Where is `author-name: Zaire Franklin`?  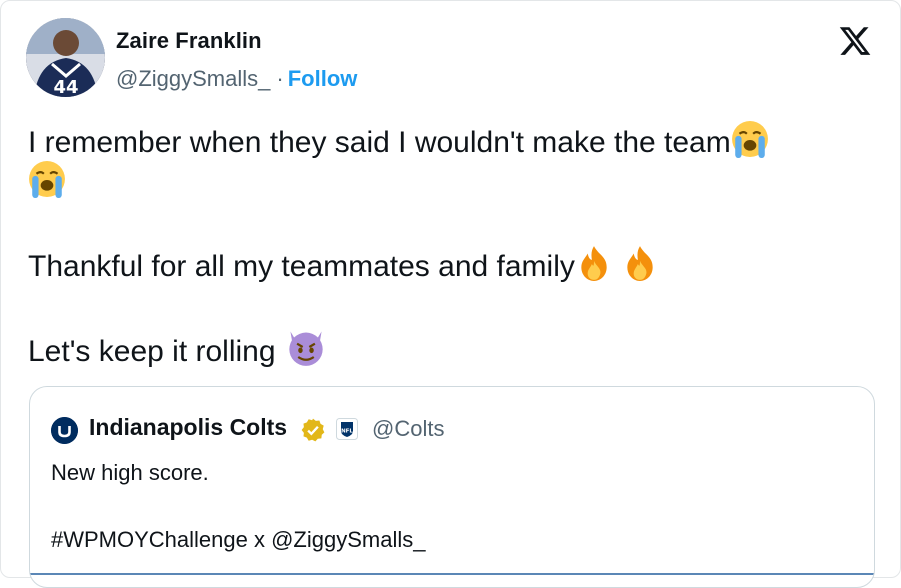
author-name: Zaire Franklin is located at coordinates (189, 41).